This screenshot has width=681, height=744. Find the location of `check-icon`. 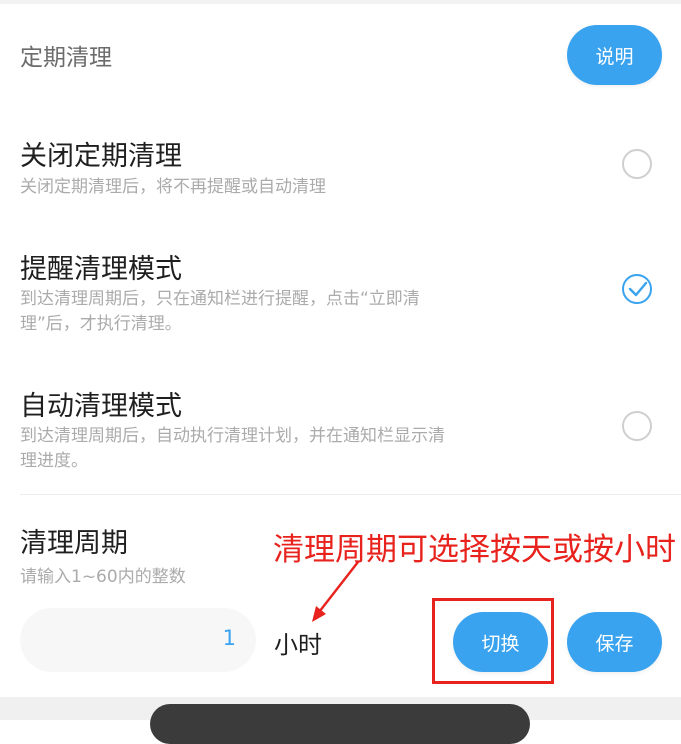

check-icon is located at coordinates (638, 289).